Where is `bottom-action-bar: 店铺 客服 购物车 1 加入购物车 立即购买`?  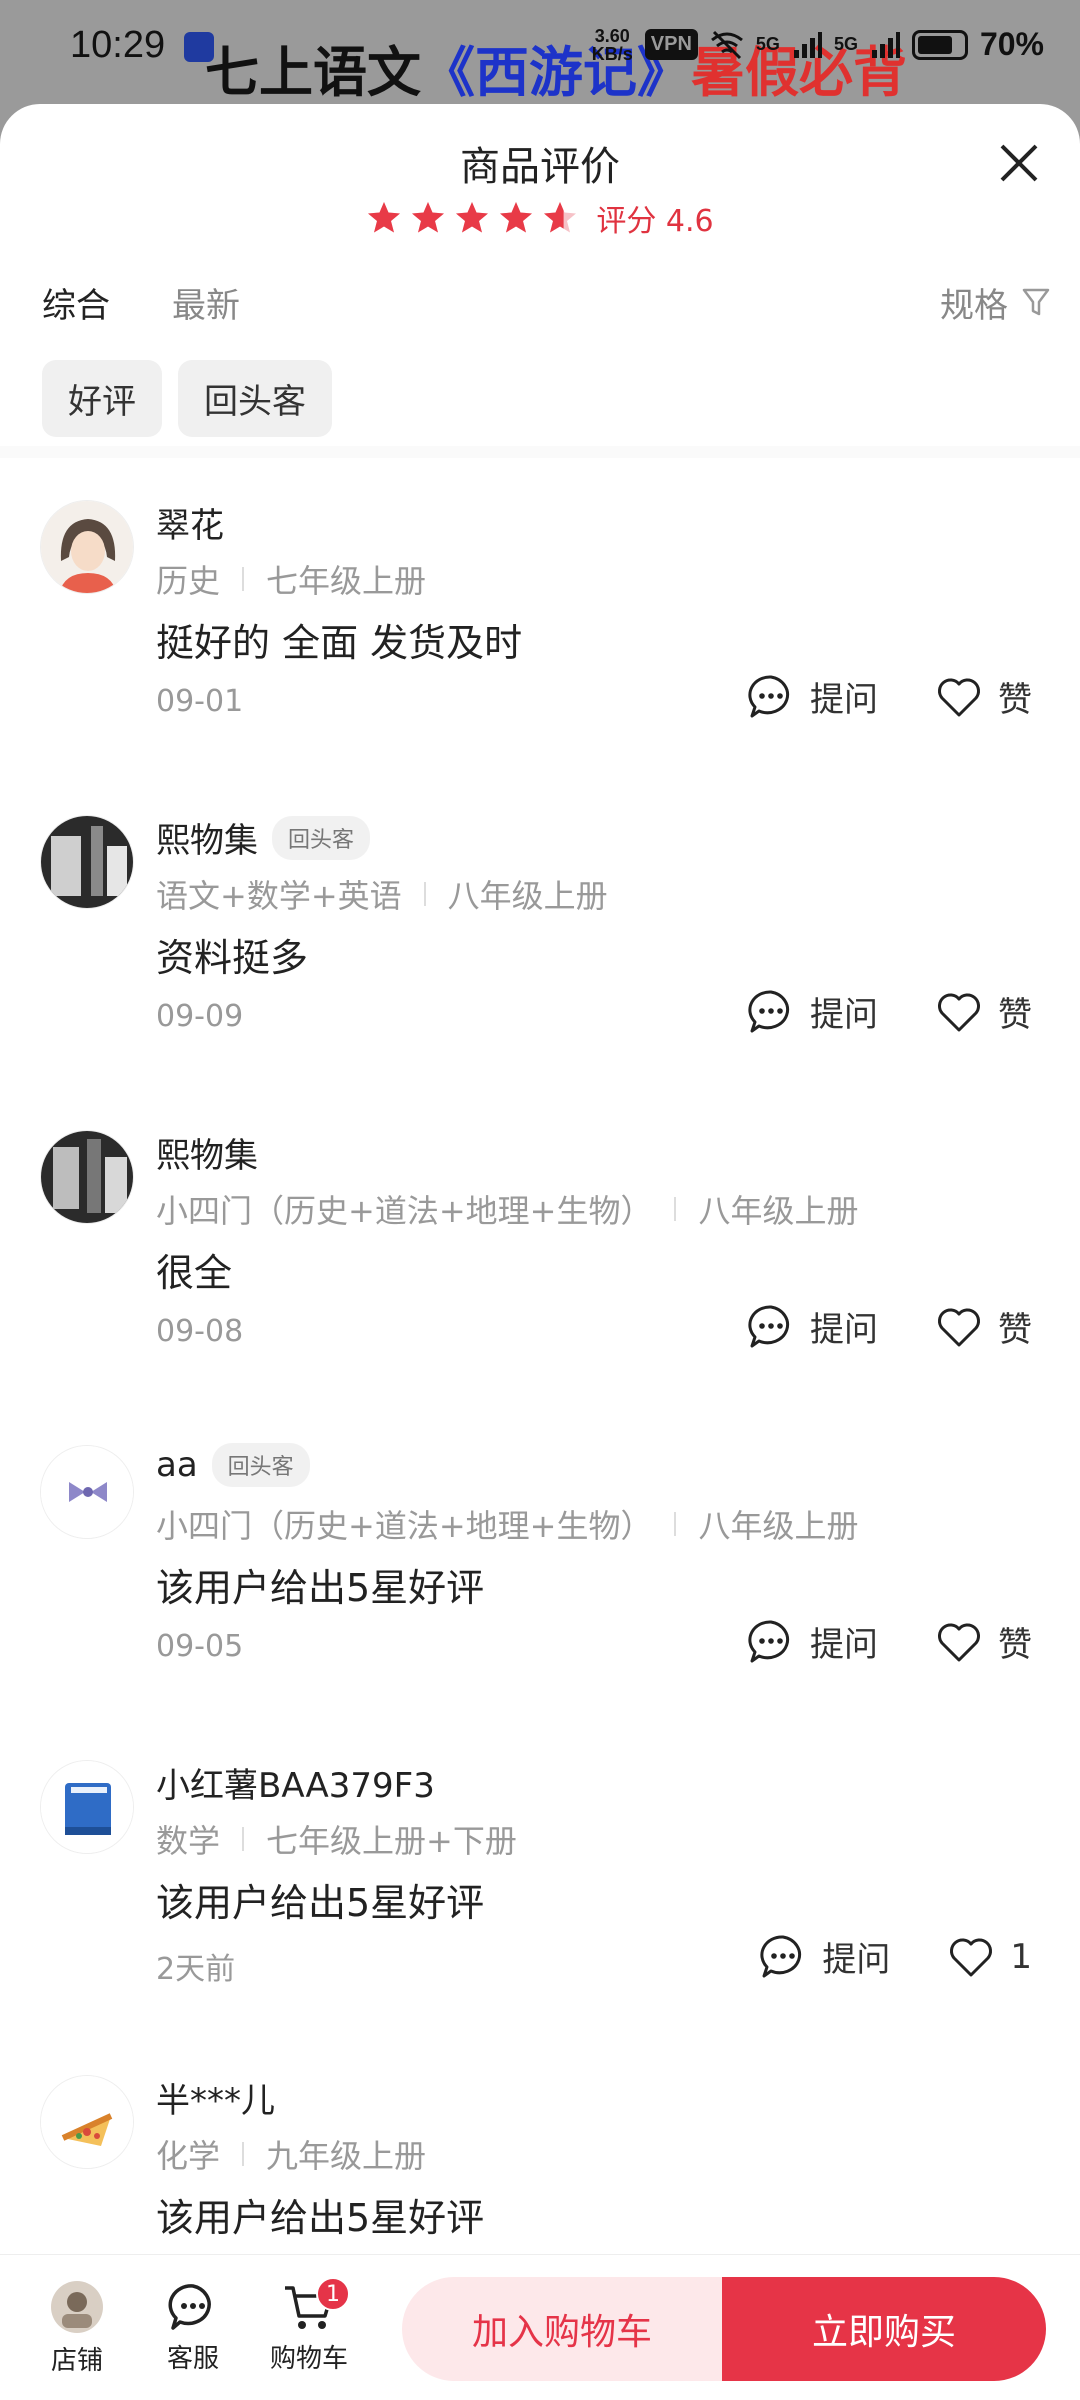 bottom-action-bar: 店铺 客服 购物车 1 加入购物车 立即购买 is located at coordinates (540, 2327).